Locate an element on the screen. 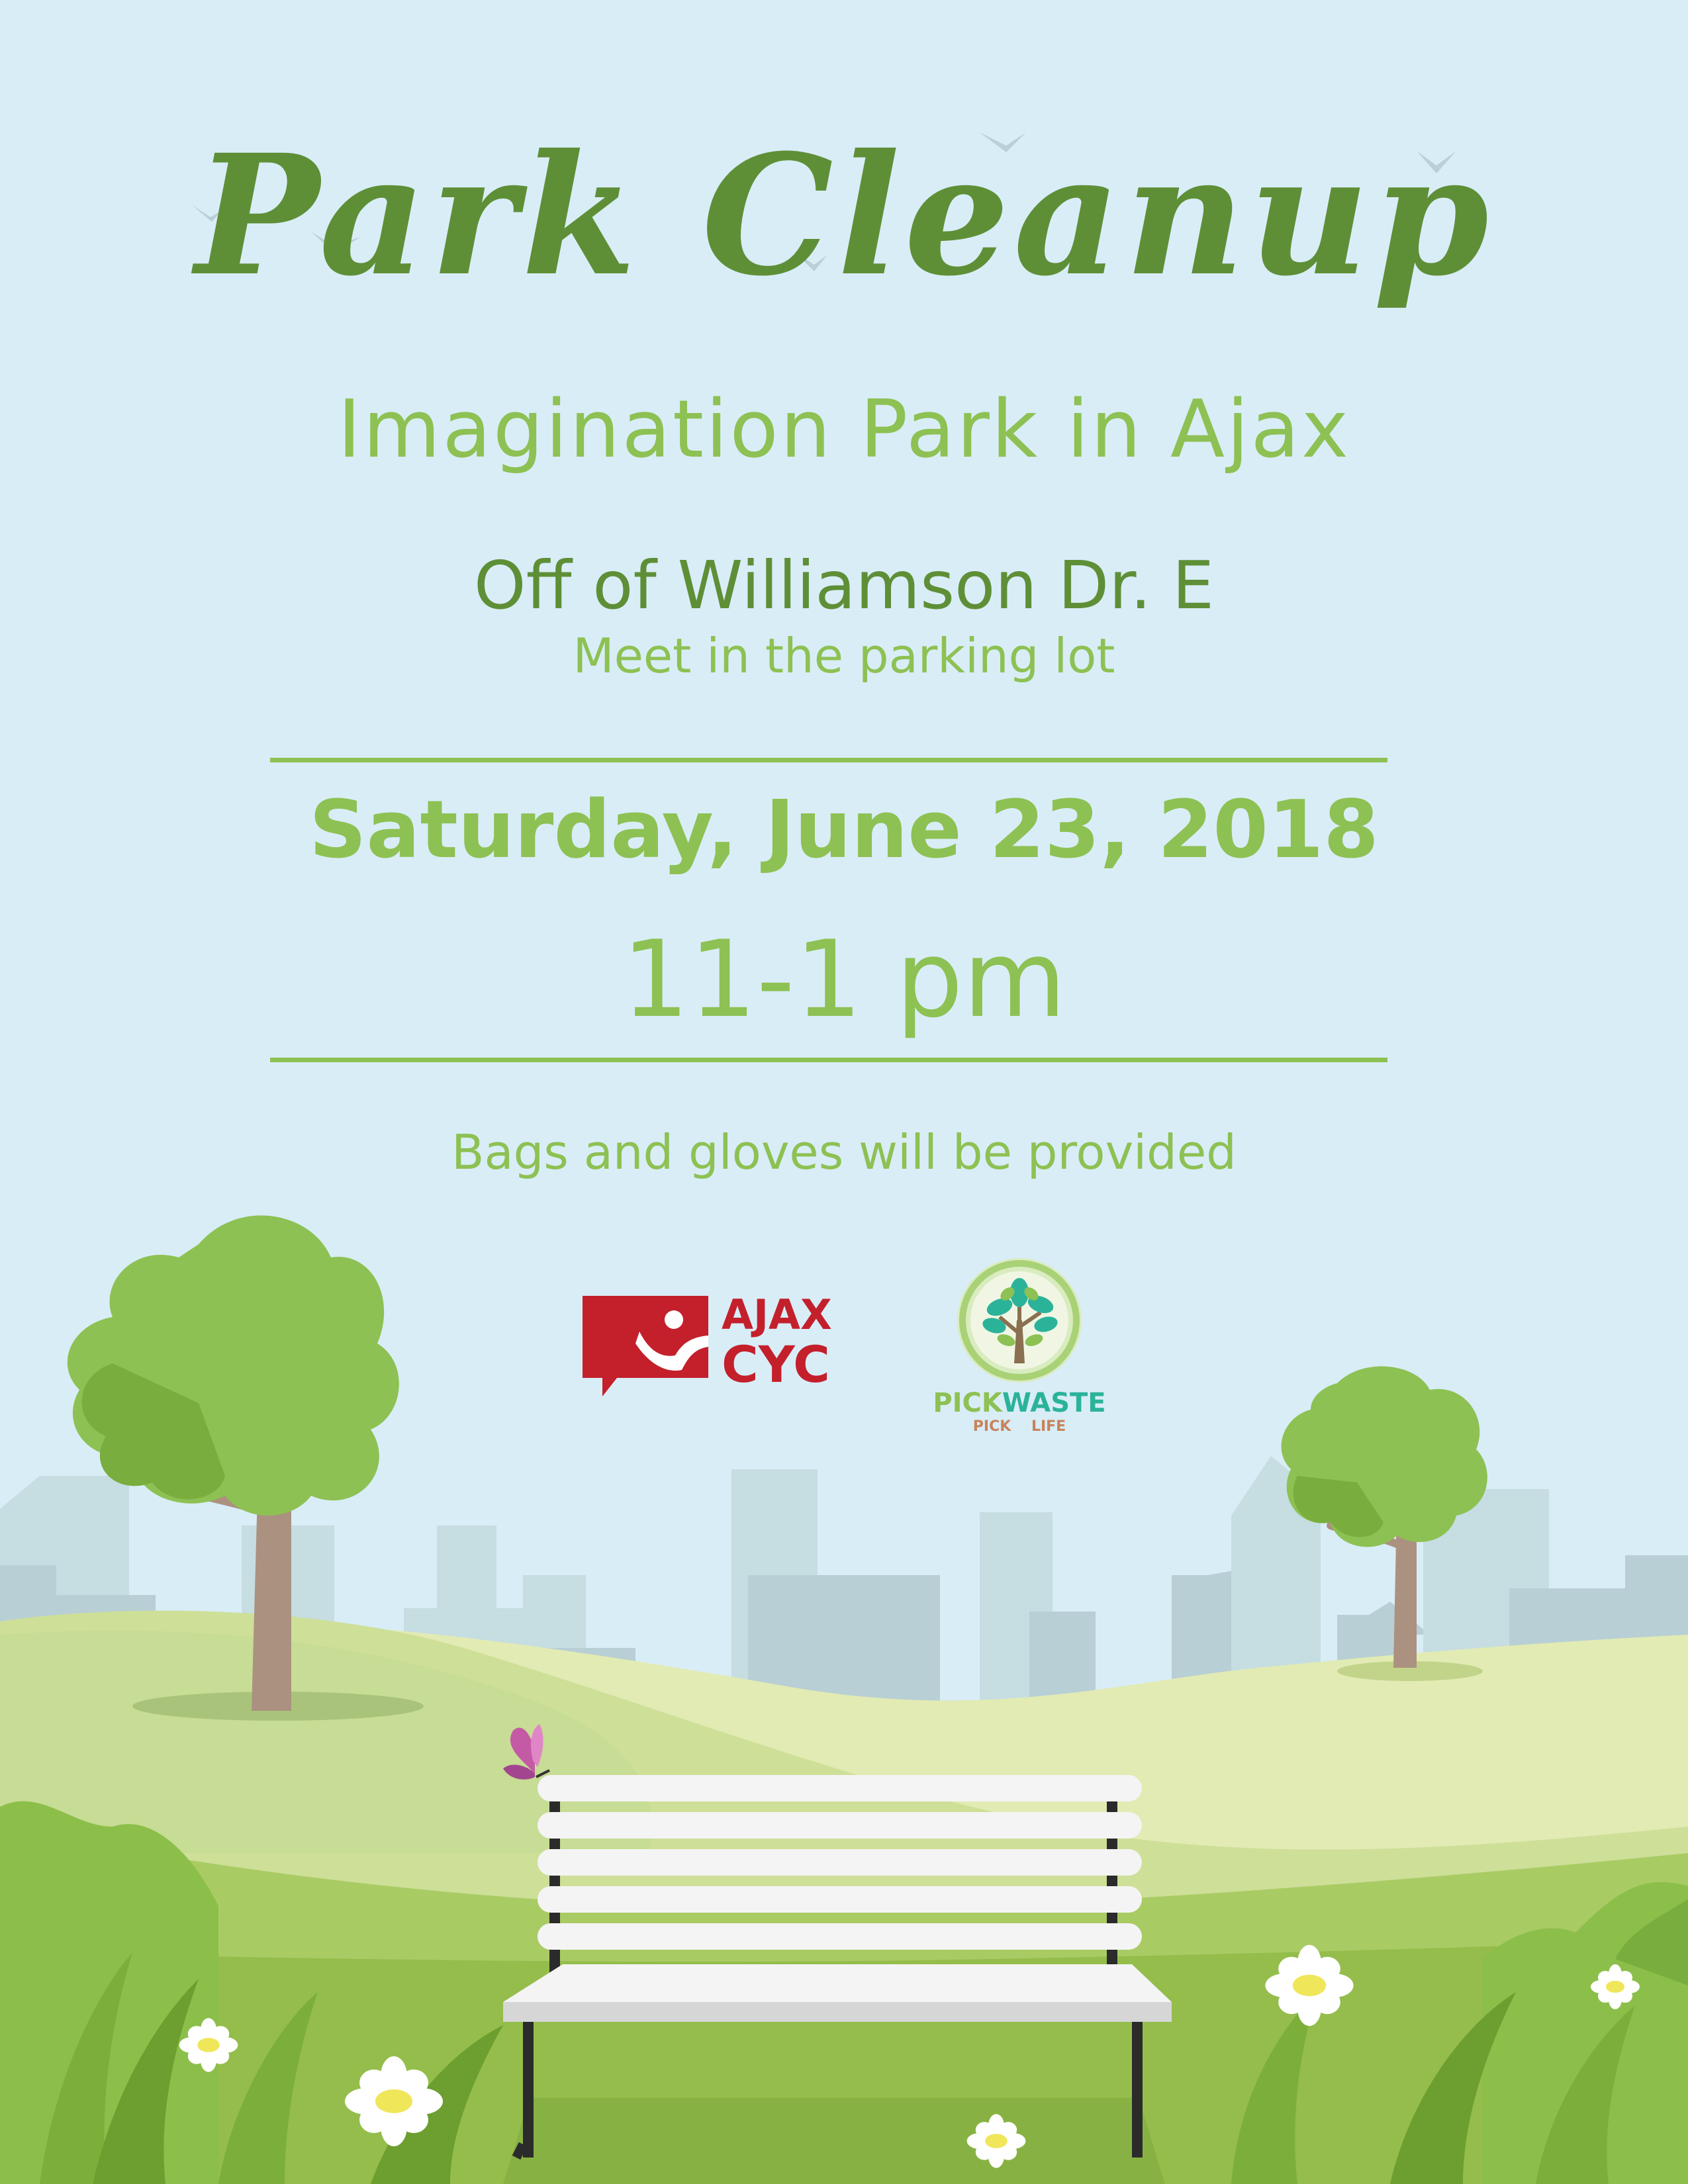 The height and width of the screenshot is (2184, 1688). meeting-point: Meet in the parking lot is located at coordinates (844, 656).